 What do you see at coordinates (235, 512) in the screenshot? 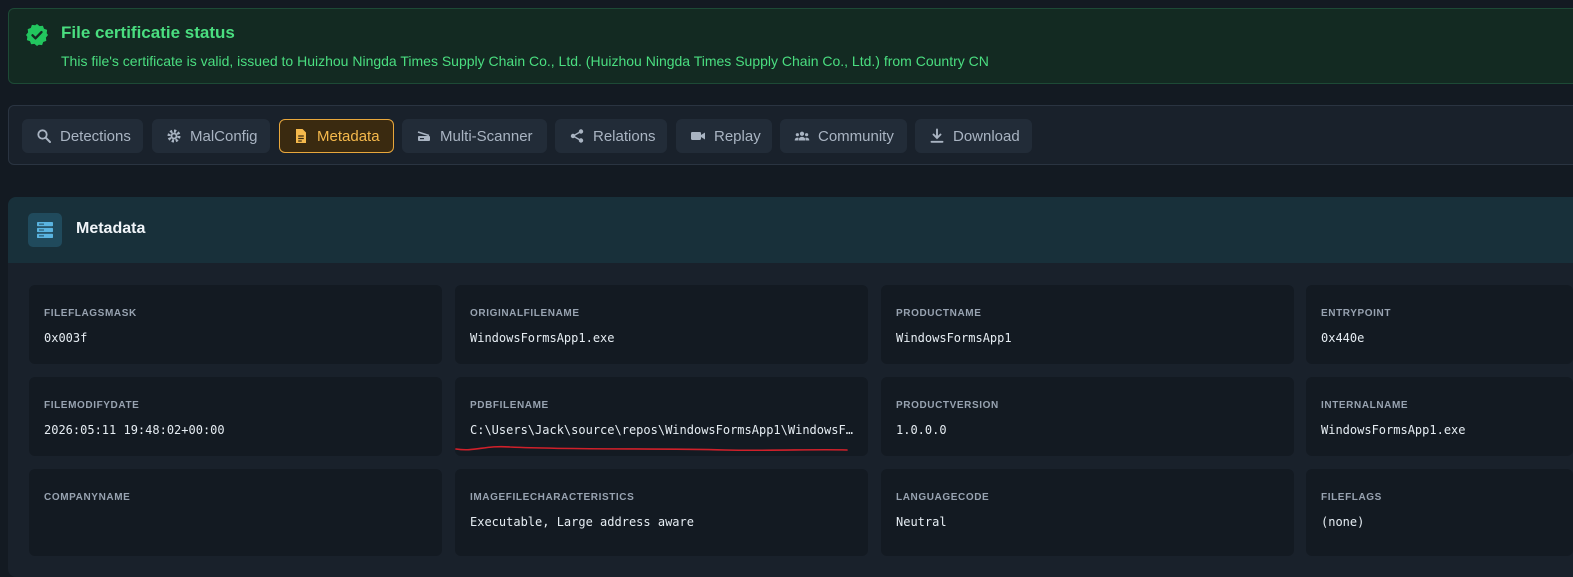
I see `metadata-card-companyname: COMPANYNAME` at bounding box center [235, 512].